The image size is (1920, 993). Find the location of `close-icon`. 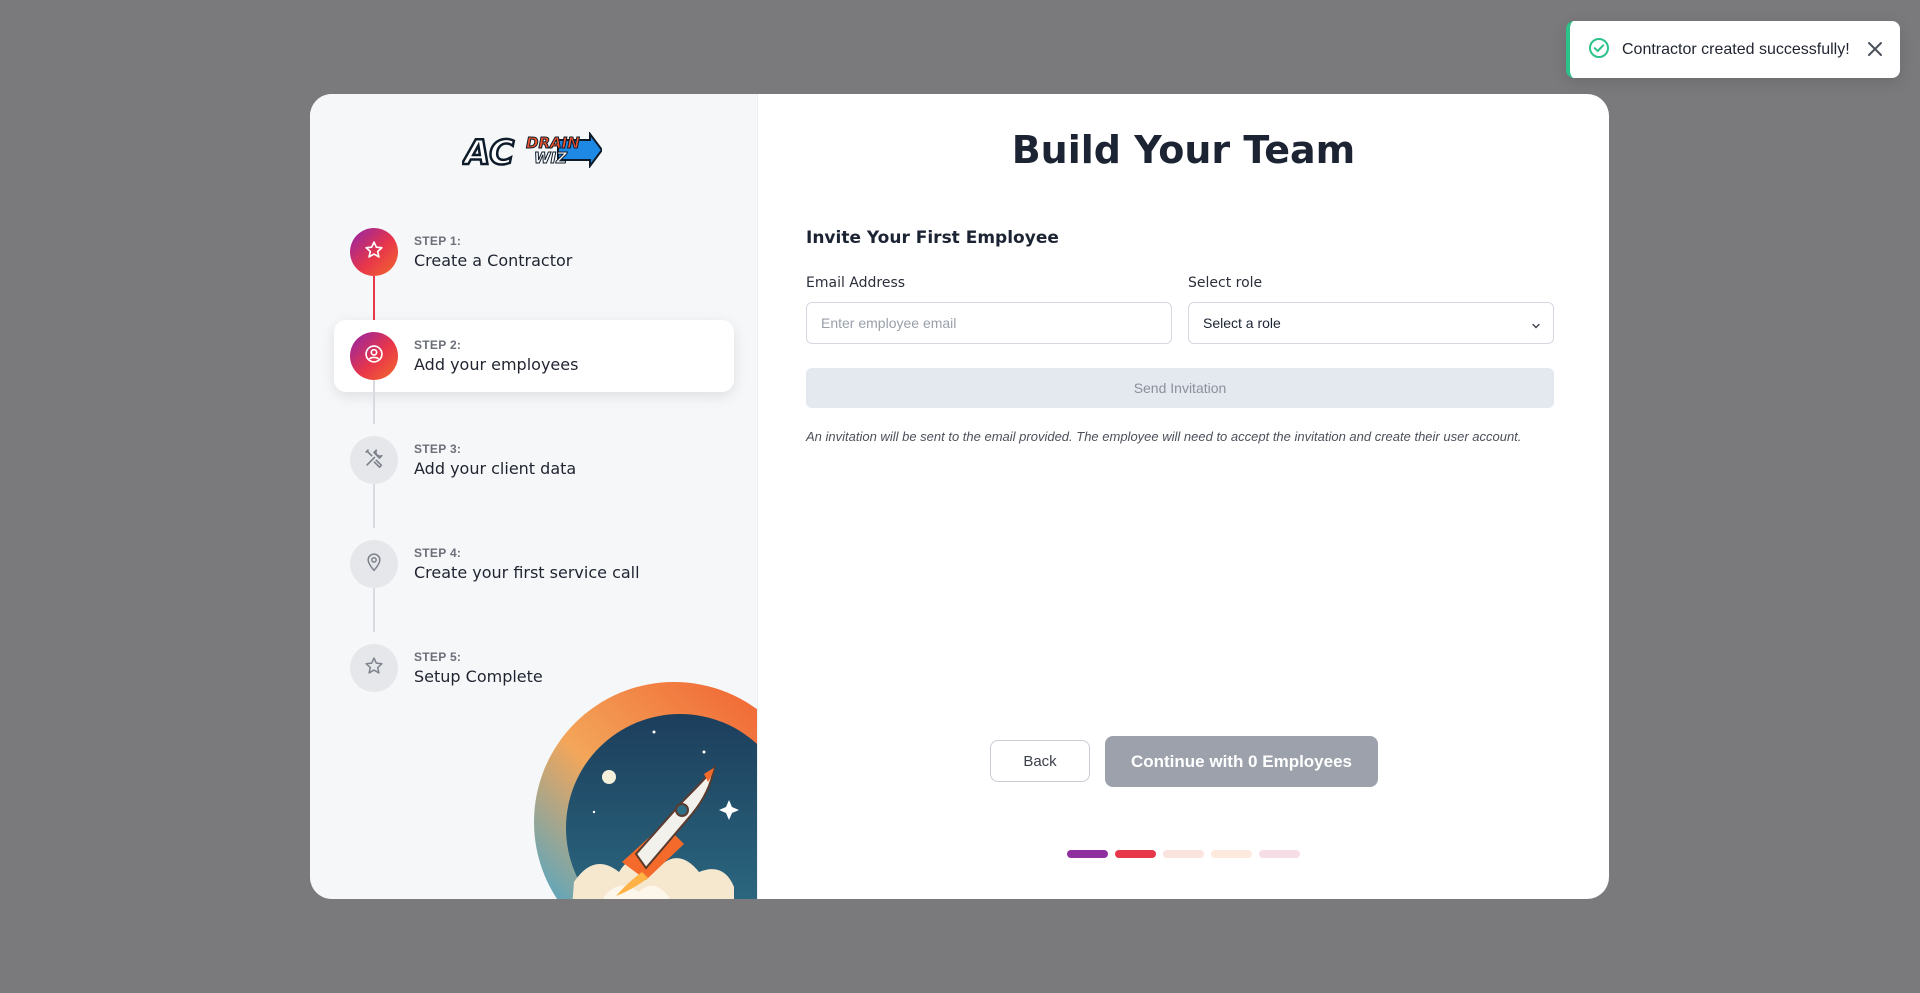

close-icon is located at coordinates (1875, 51).